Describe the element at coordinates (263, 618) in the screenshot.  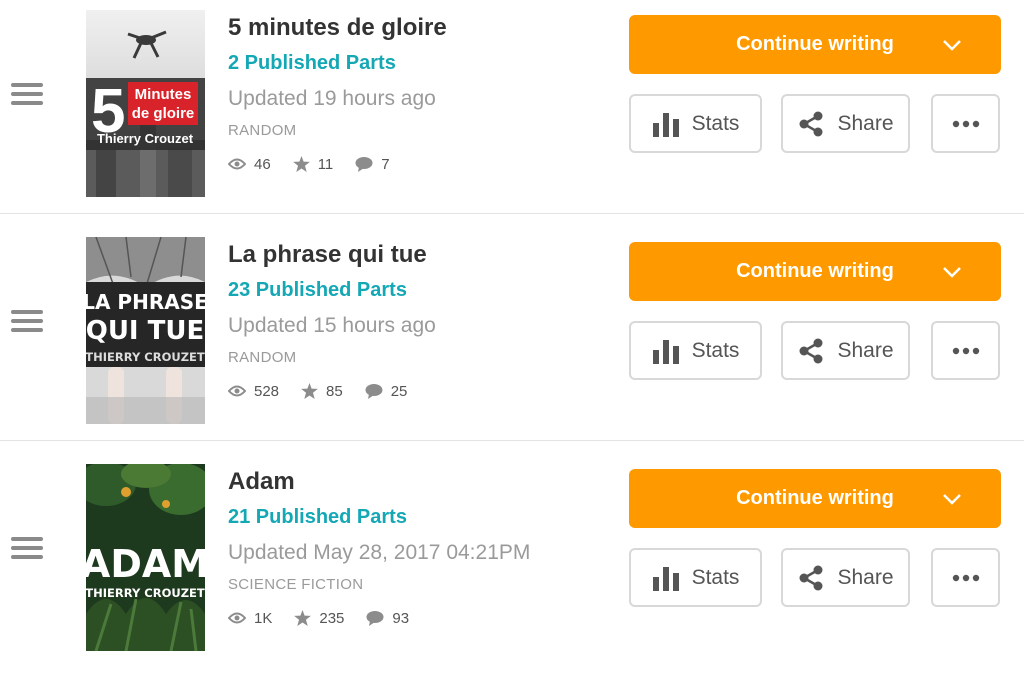
I see `views-count: 1K` at that location.